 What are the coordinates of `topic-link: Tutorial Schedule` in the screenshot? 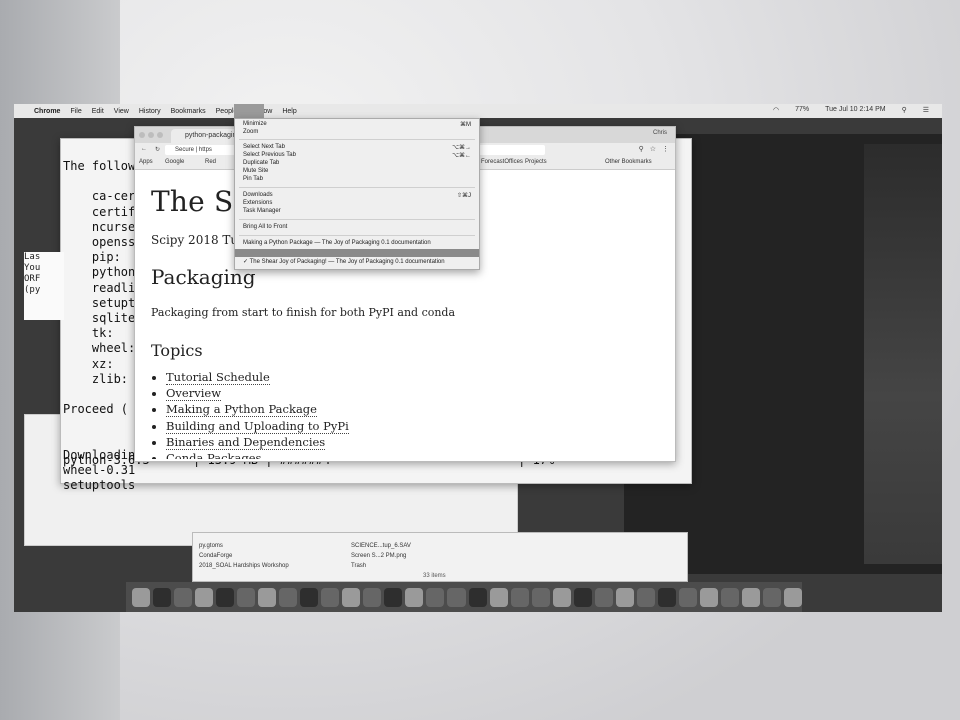 It's located at (257, 377).